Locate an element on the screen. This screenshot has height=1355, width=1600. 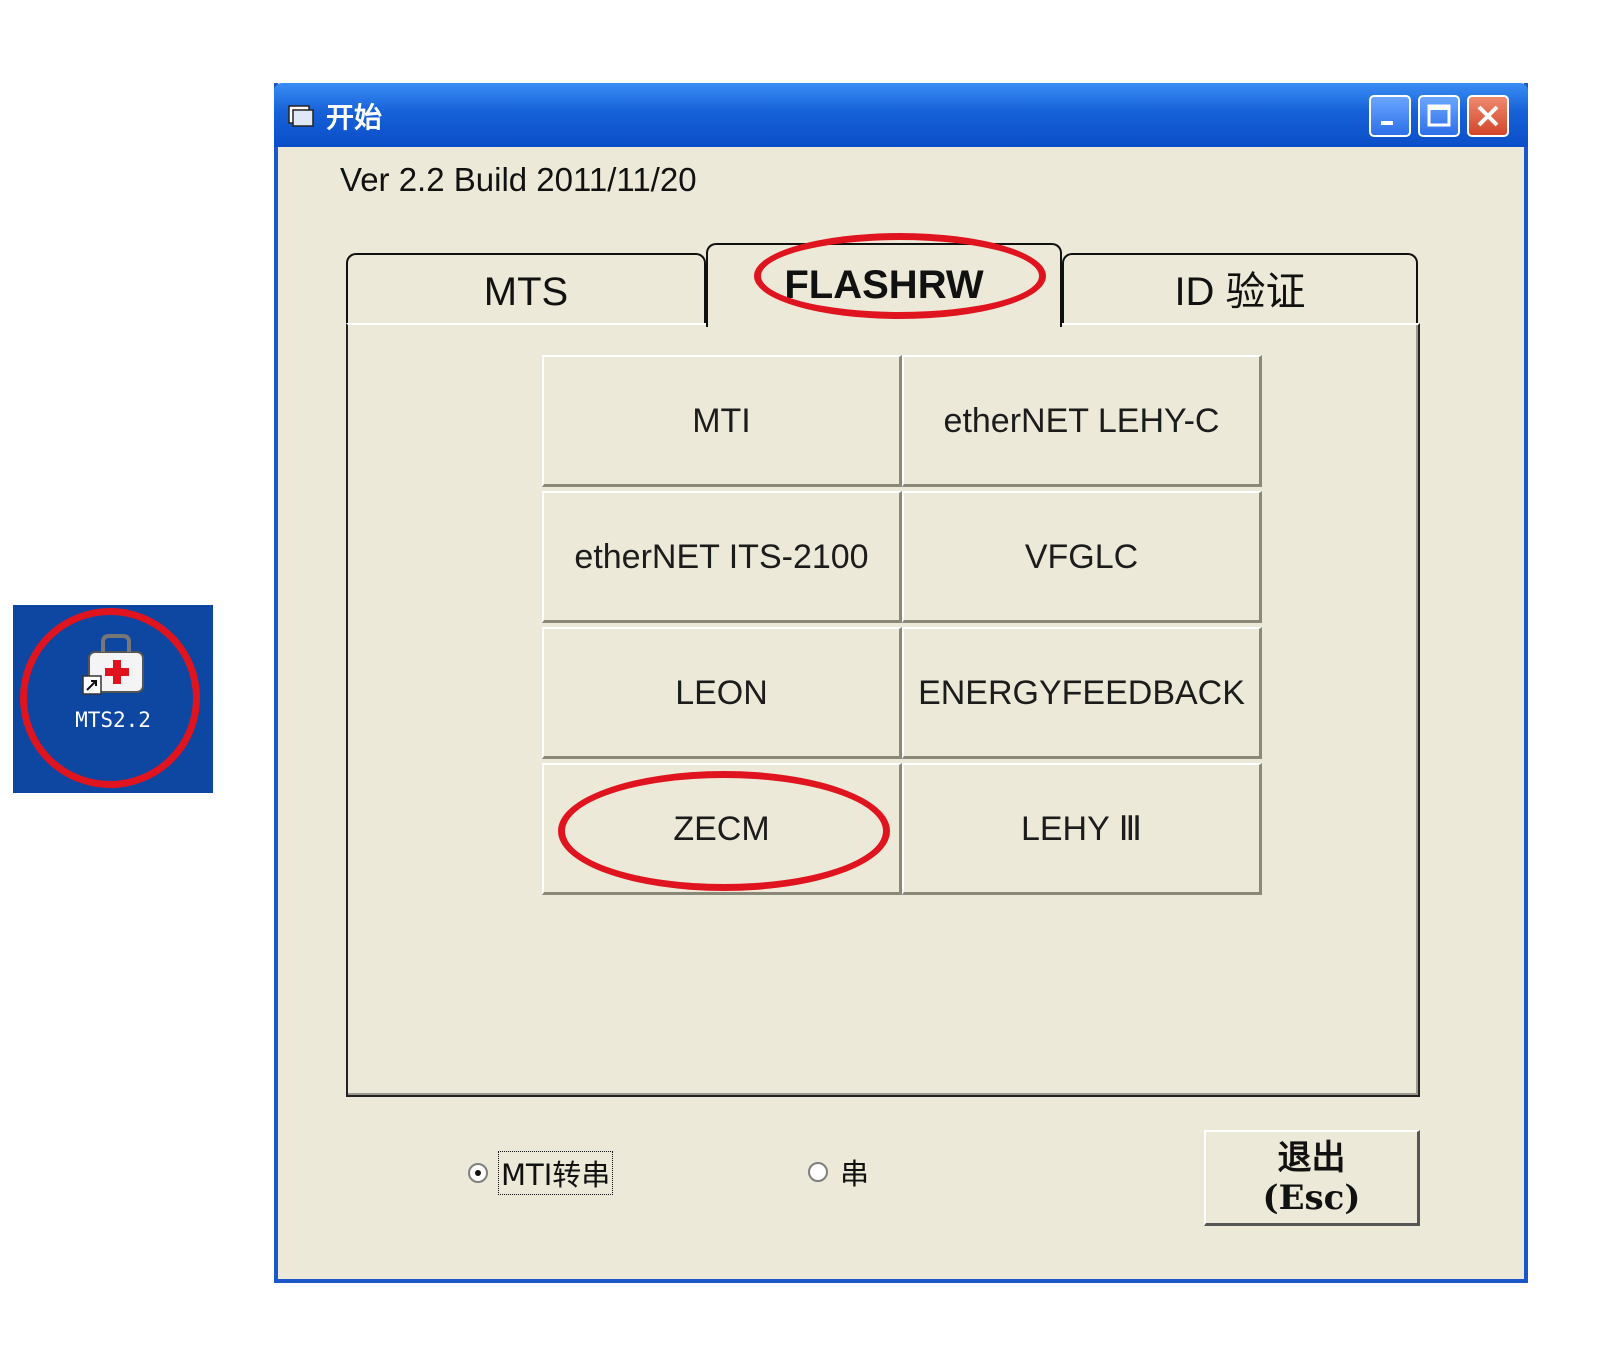
desktop-shortcut: MTS2.2 is located at coordinates (113, 699).